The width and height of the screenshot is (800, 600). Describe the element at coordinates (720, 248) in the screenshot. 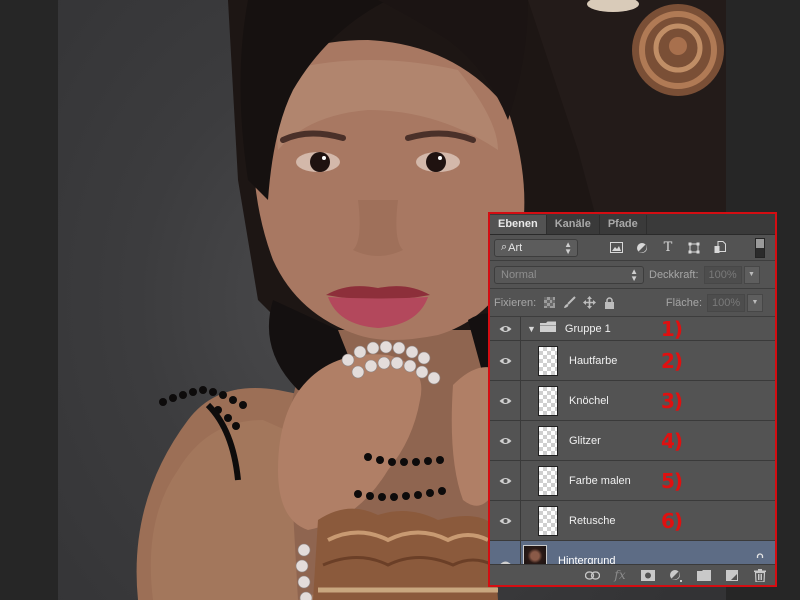

I see `smart-object-filter-icon` at that location.